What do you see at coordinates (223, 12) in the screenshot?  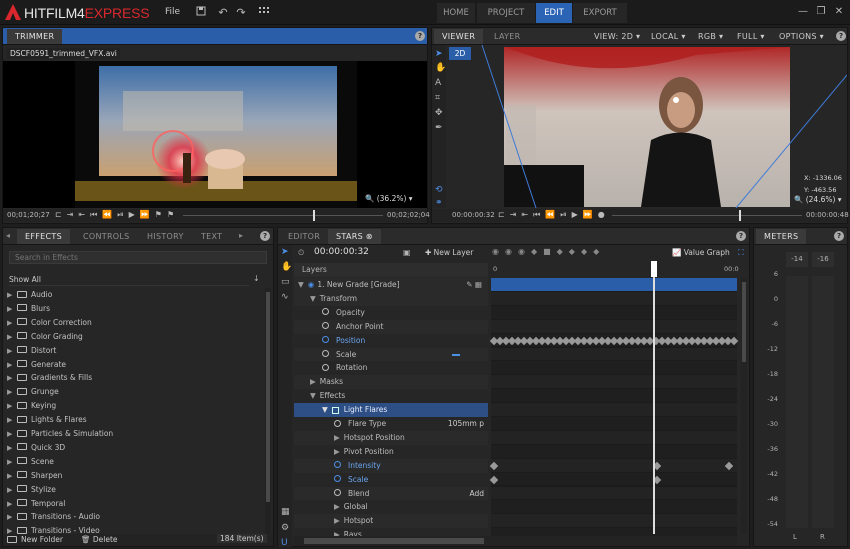 I see `undo-icon: ↶` at bounding box center [223, 12].